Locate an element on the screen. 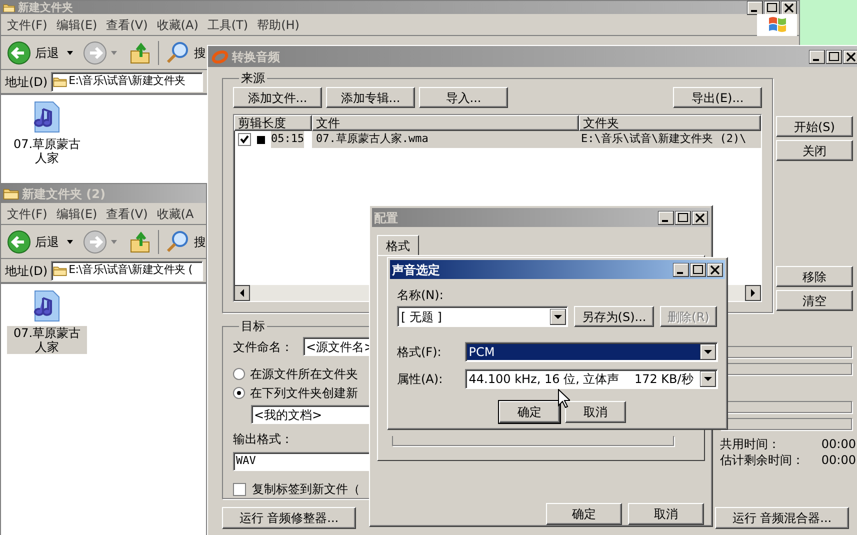 This screenshot has height=535, width=857. field-label: 输出格式： is located at coordinates (263, 439).